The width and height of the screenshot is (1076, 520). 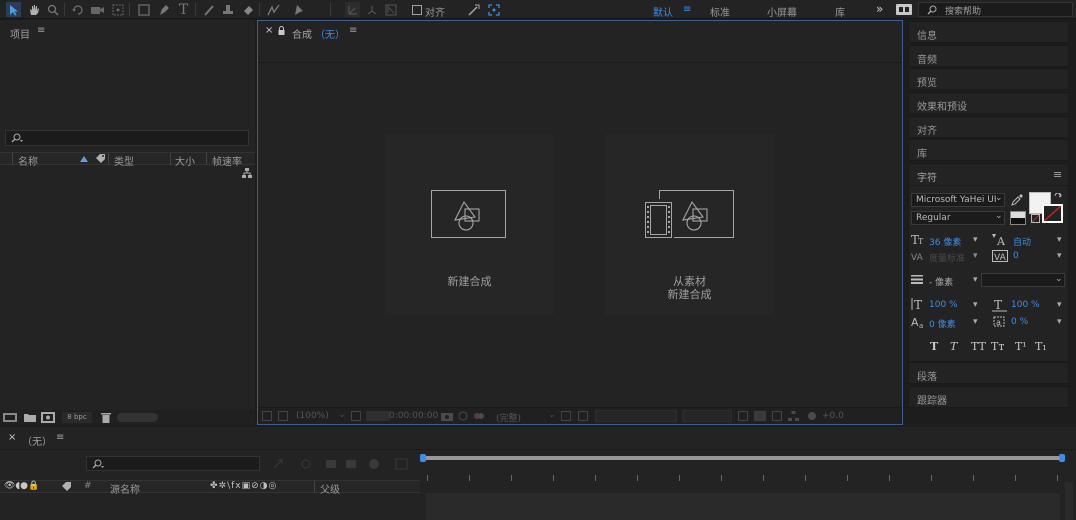 What do you see at coordinates (1041, 346) in the screenshot?
I see `subscript-button: T₁` at bounding box center [1041, 346].